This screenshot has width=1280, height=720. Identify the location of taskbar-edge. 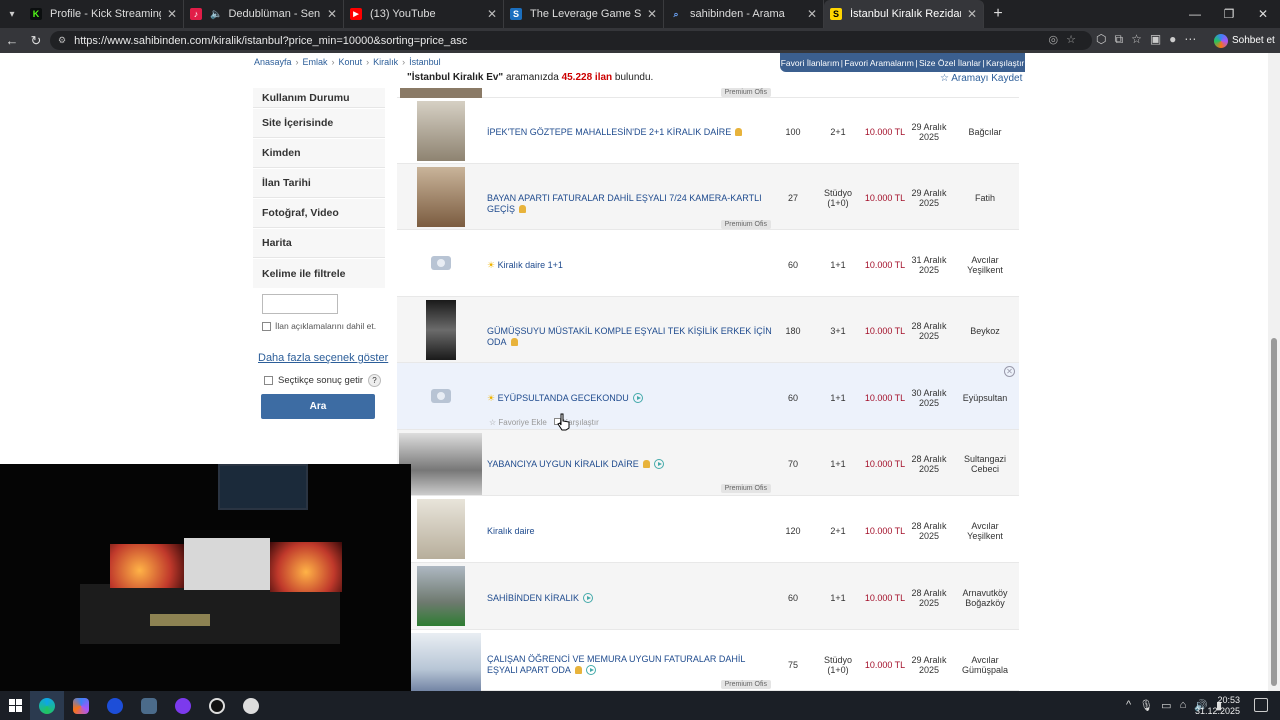
(47, 705).